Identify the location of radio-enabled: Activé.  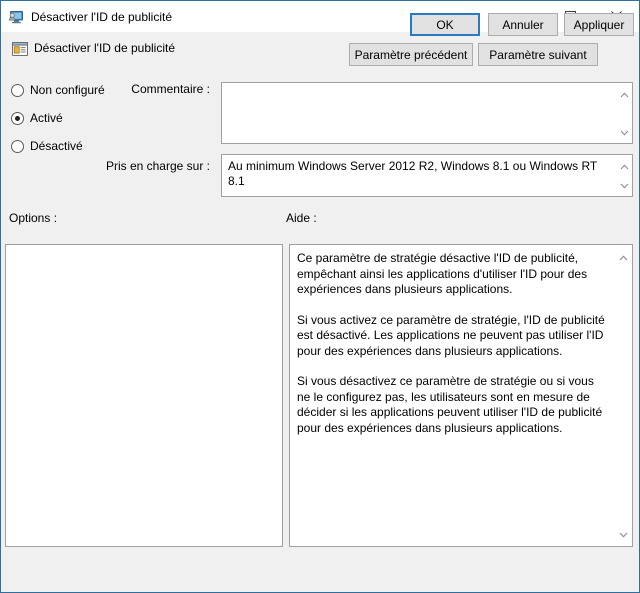
(37, 118).